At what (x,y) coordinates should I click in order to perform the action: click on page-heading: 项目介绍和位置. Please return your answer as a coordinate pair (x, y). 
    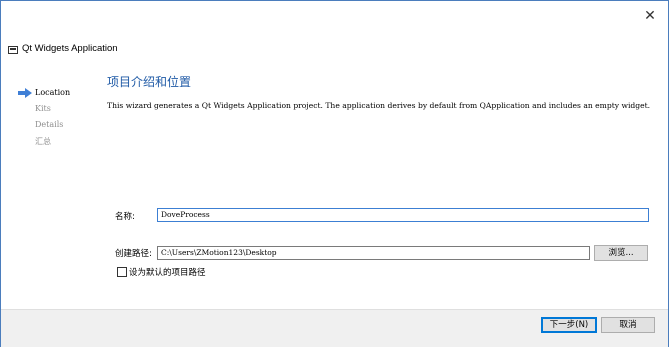
    Looking at the image, I should click on (149, 82).